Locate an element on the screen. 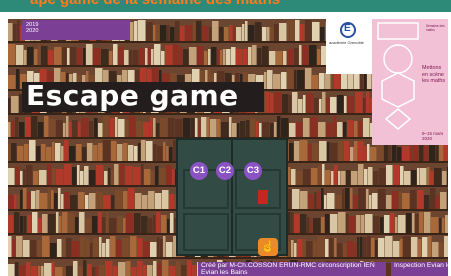 This screenshot has width=451, height=276. challenge-button-c2: C2 is located at coordinates (225, 171).